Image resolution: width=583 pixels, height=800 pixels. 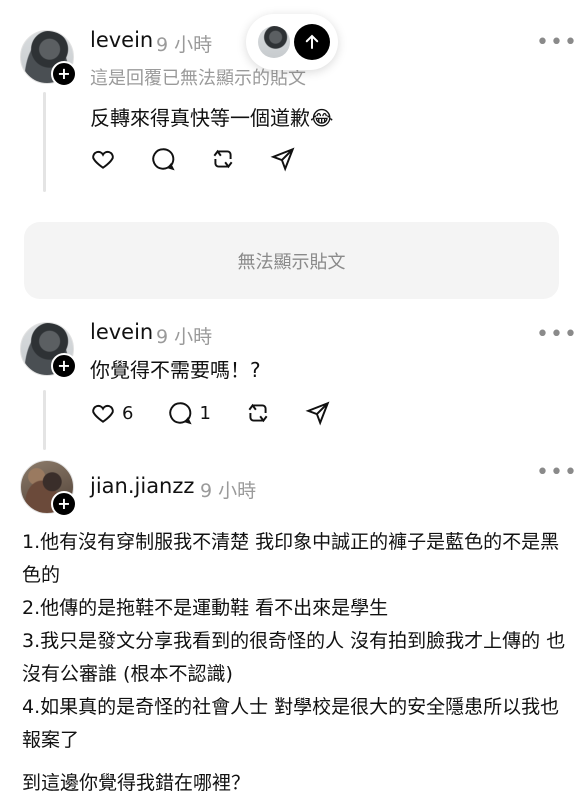 I want to click on comment-count: 1, so click(x=205, y=413).